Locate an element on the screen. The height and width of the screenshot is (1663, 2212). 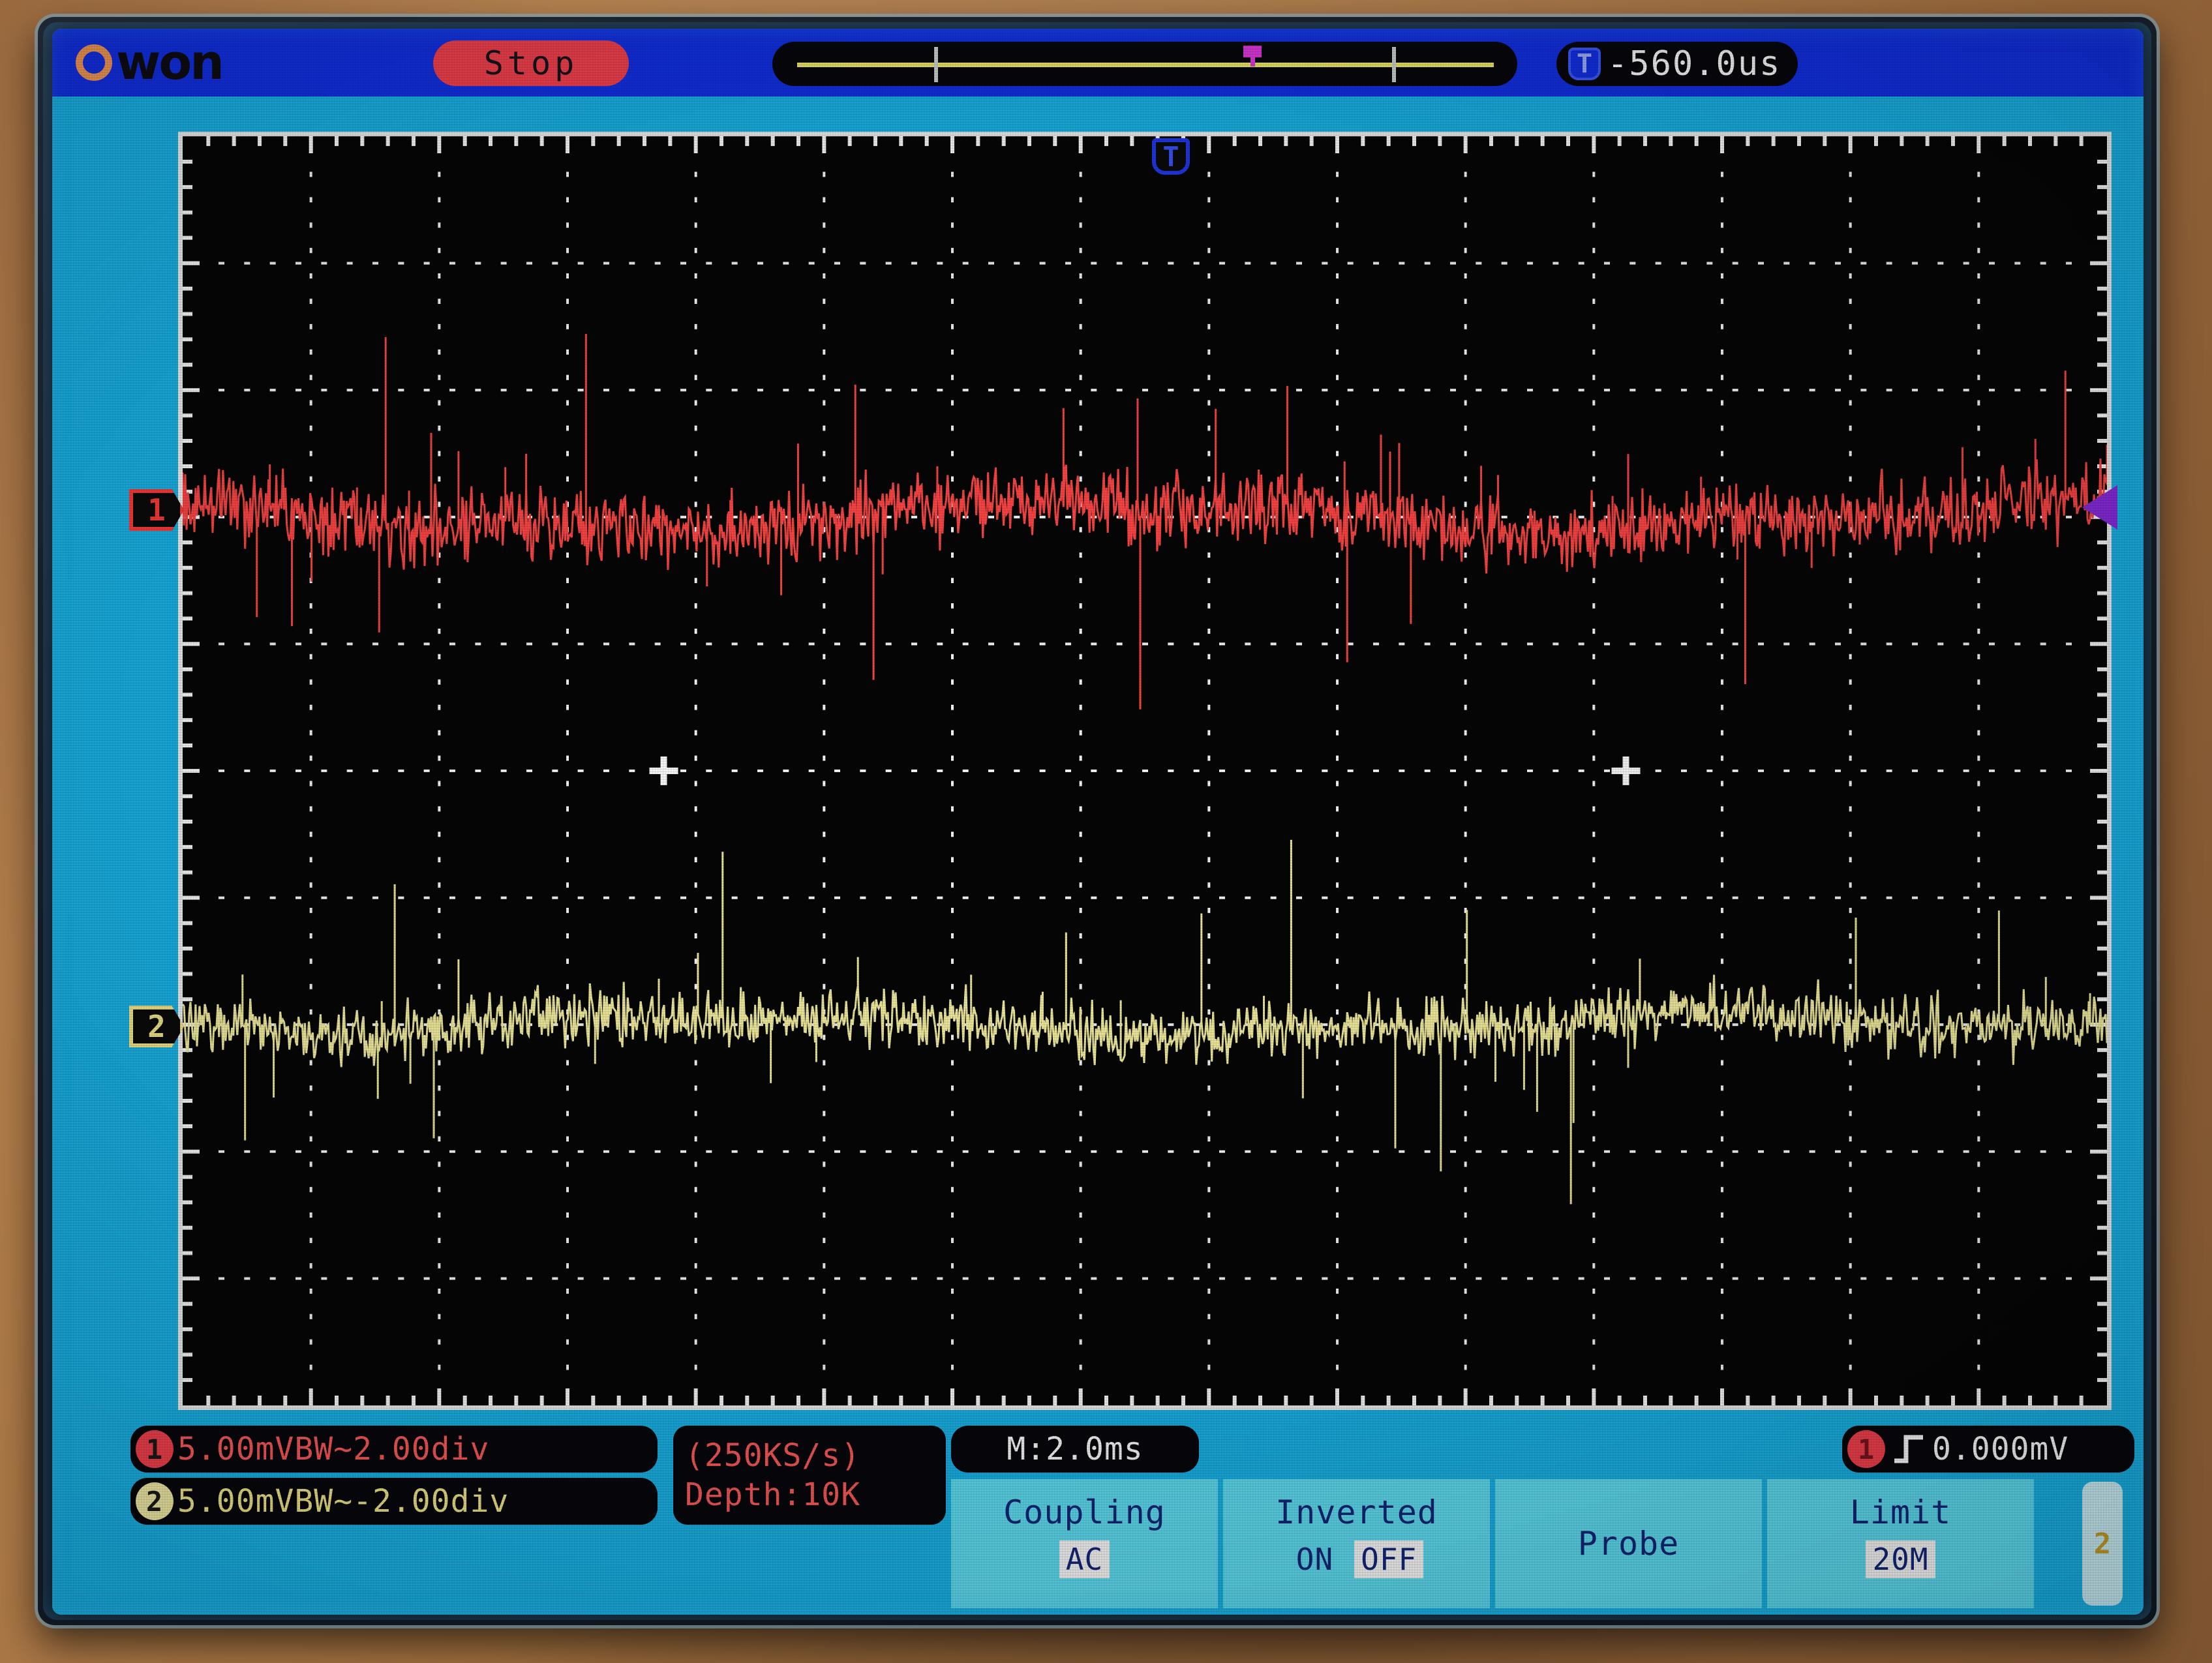
run-state-badge: Stop is located at coordinates (531, 63).